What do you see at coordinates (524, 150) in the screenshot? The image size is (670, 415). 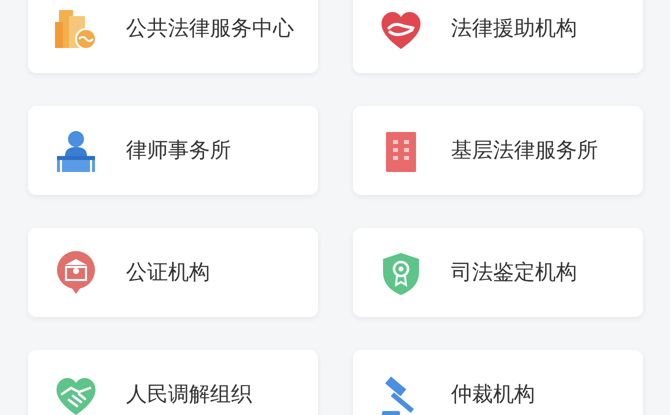 I see `service-label: 基层法律服务所` at bounding box center [524, 150].